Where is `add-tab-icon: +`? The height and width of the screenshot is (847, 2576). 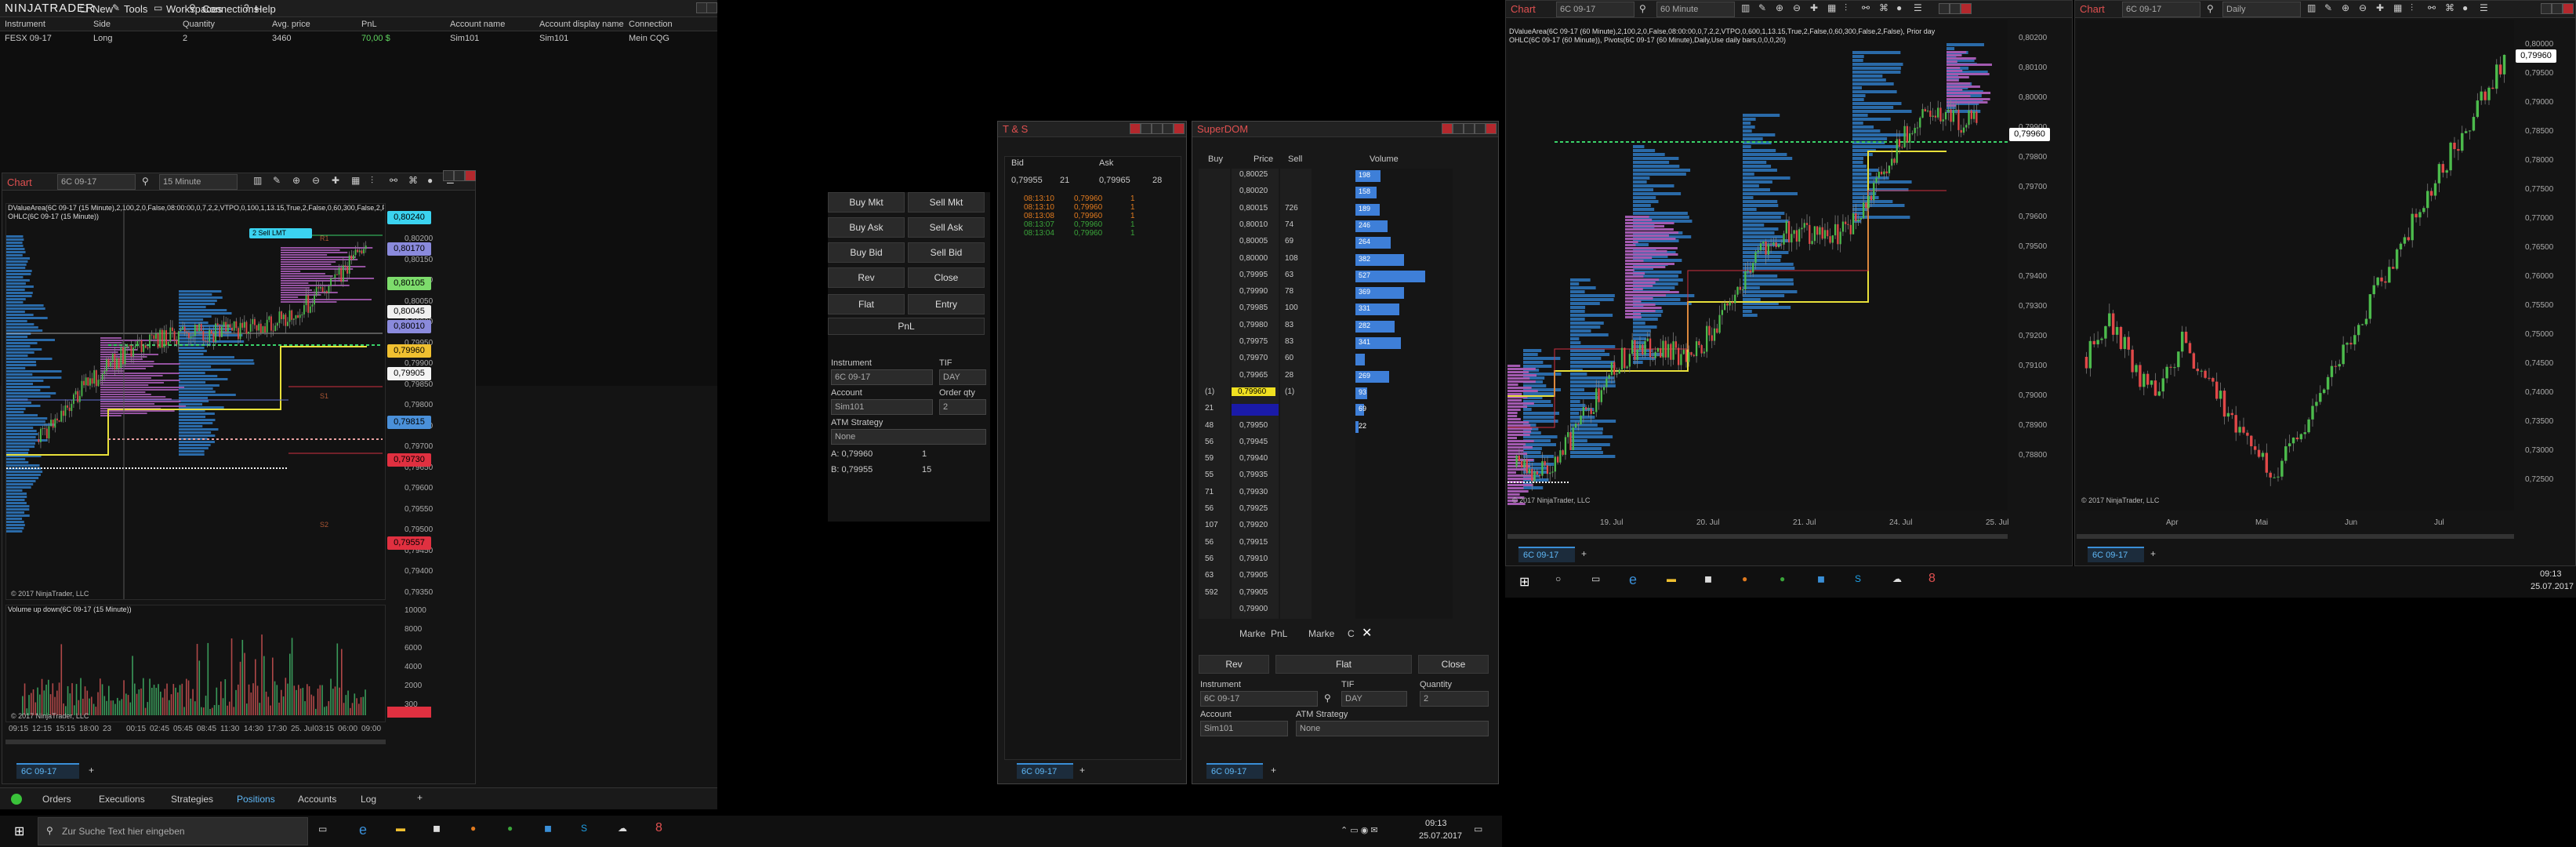 add-tab-icon: + is located at coordinates (92, 770).